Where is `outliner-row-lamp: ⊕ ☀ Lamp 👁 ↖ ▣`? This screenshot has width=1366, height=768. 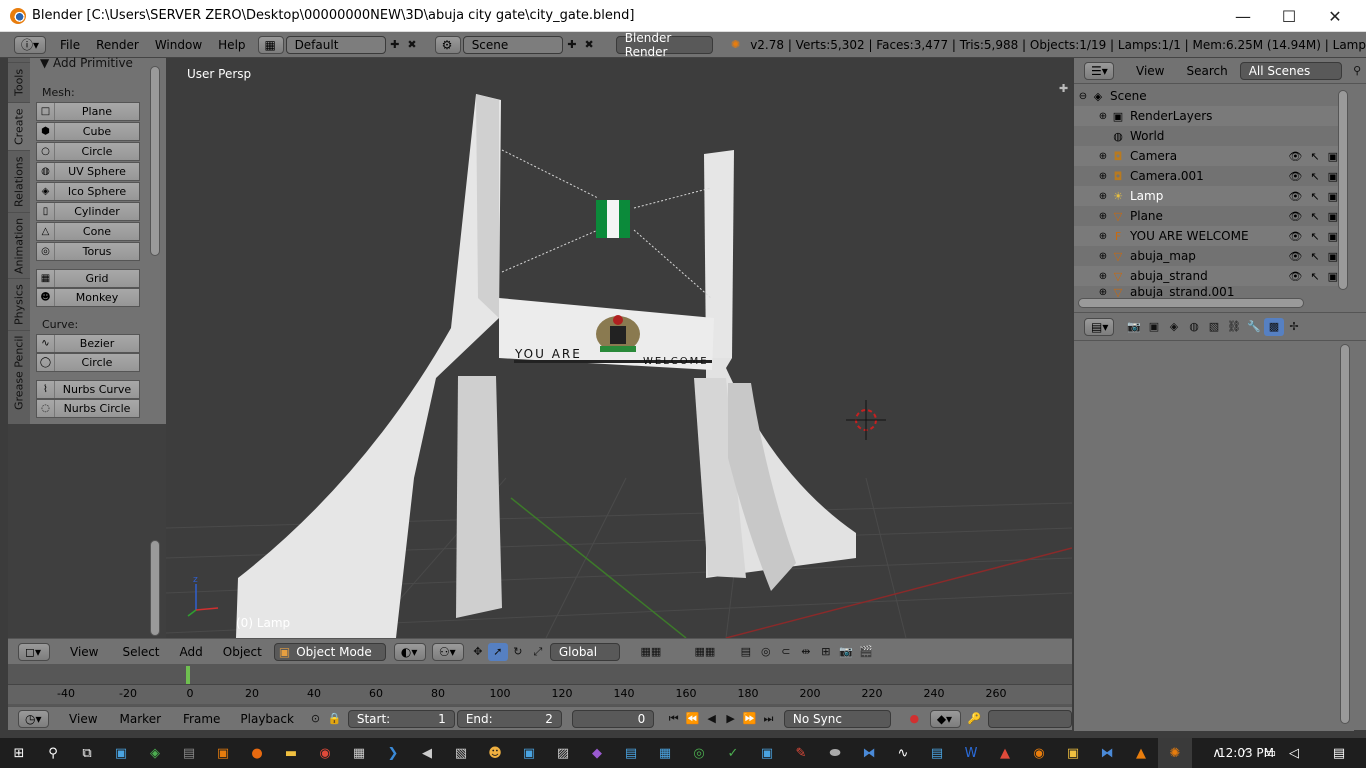 outliner-row-lamp: ⊕ ☀ Lamp 👁 ↖ ▣ is located at coordinates (1208, 196).